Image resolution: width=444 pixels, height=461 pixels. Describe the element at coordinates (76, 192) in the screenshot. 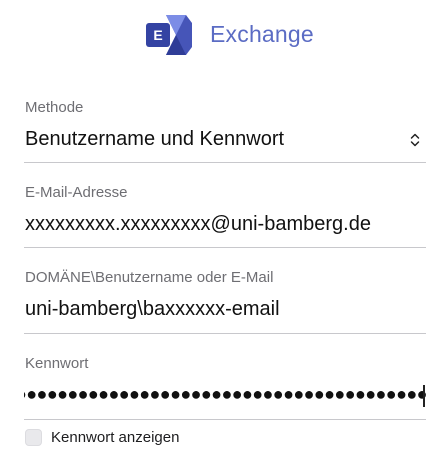

I see `email-label: E-Mail-Adresse` at that location.